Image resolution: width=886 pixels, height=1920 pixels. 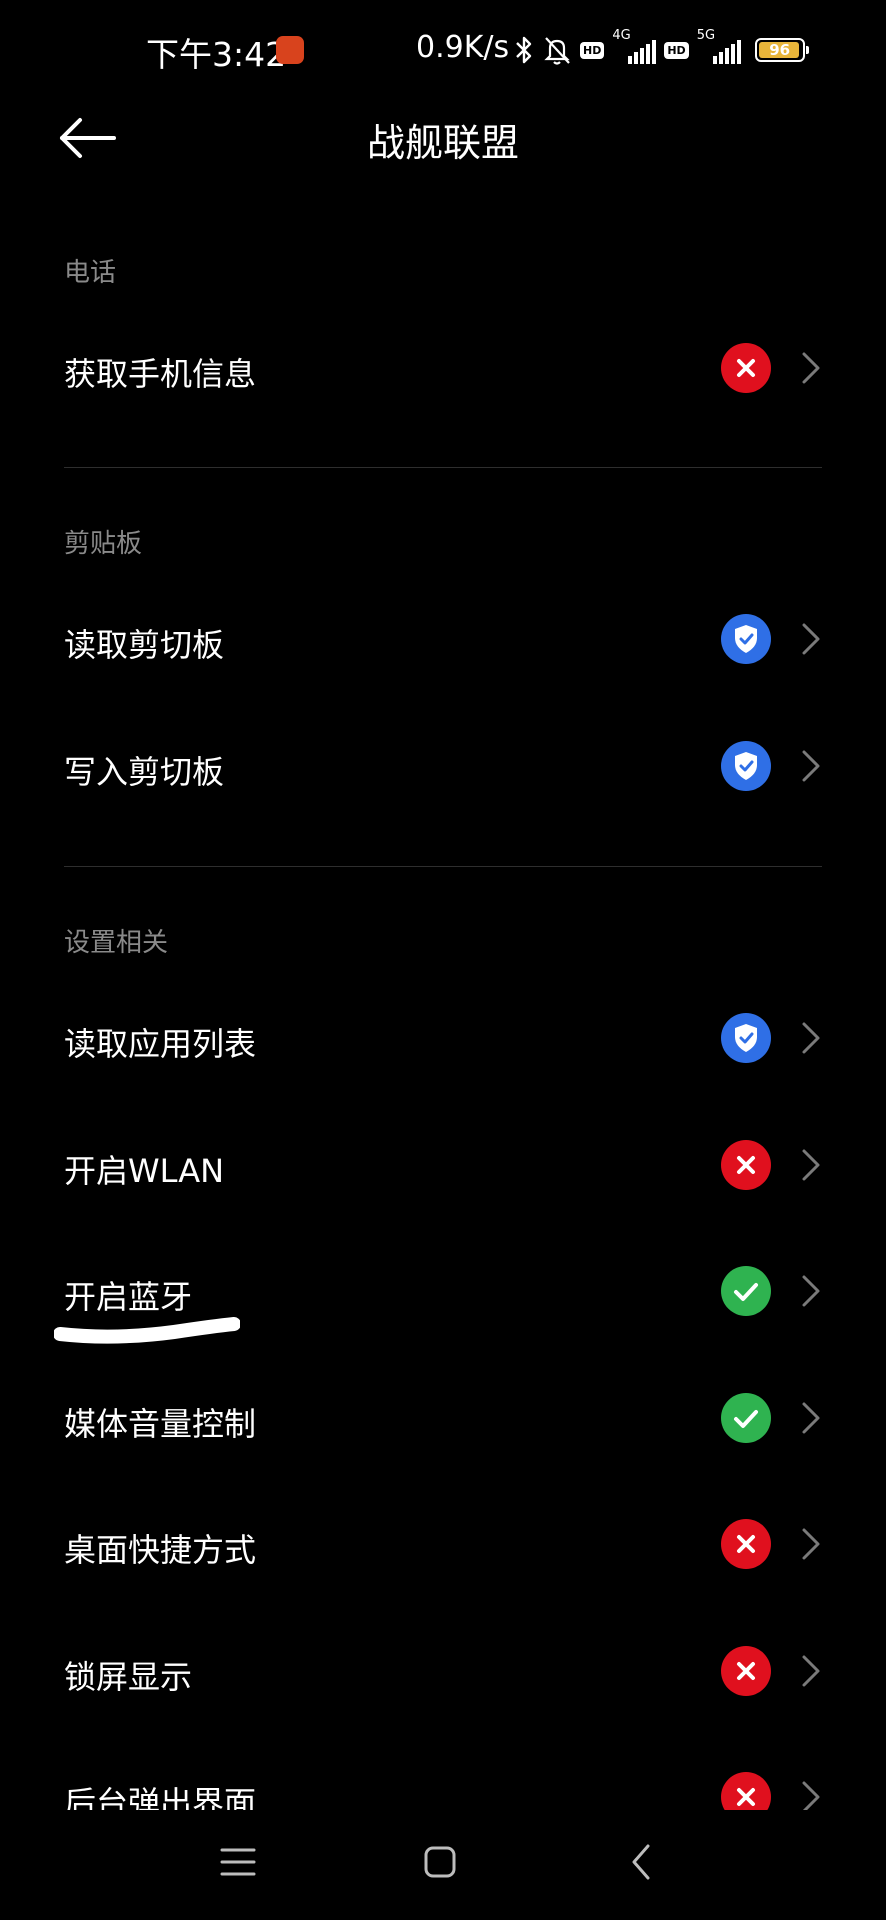 What do you see at coordinates (238, 1862) in the screenshot?
I see `menu-icon` at bounding box center [238, 1862].